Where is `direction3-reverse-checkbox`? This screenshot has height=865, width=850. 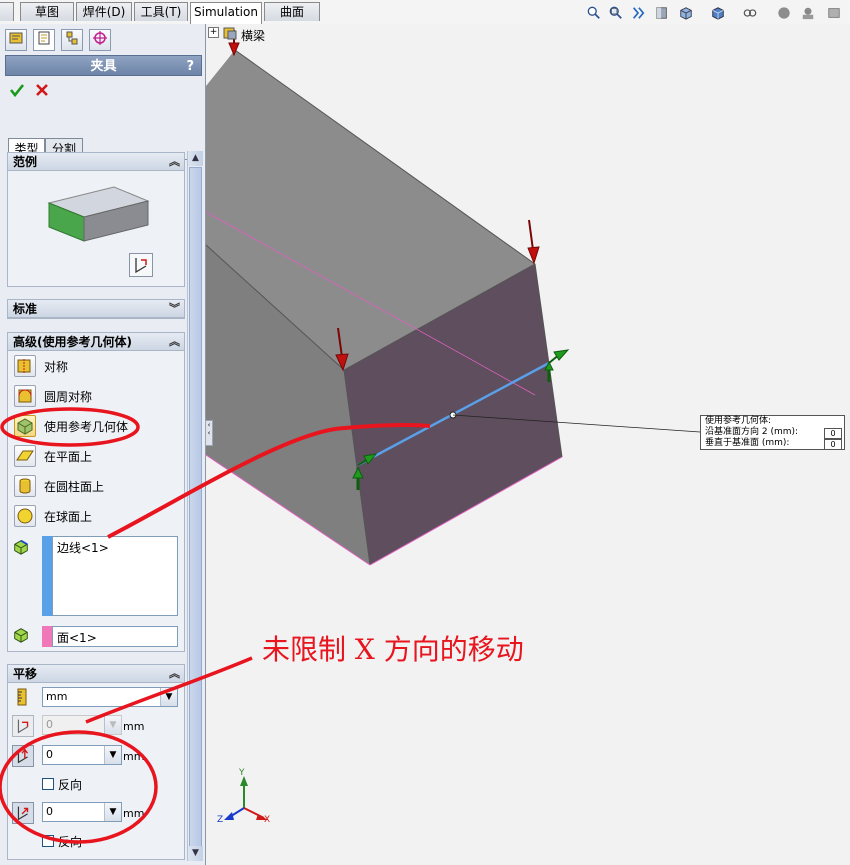
direction3-reverse-checkbox is located at coordinates (48, 841).